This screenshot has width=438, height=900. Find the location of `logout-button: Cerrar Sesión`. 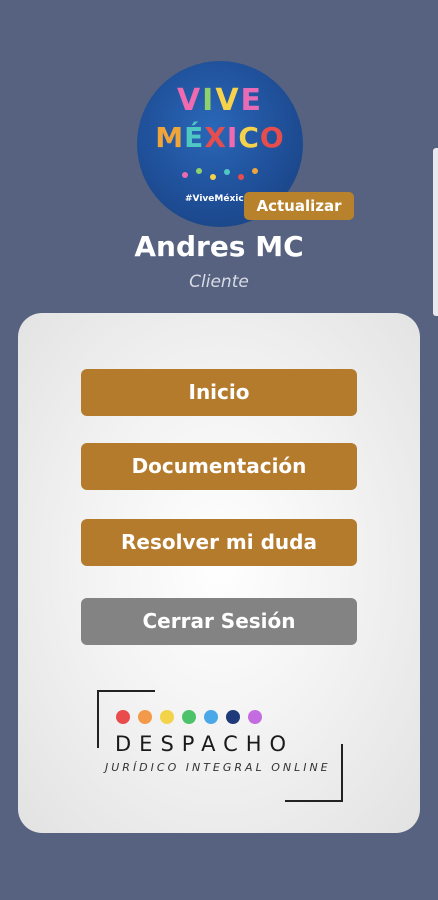

logout-button: Cerrar Sesión is located at coordinates (219, 621).